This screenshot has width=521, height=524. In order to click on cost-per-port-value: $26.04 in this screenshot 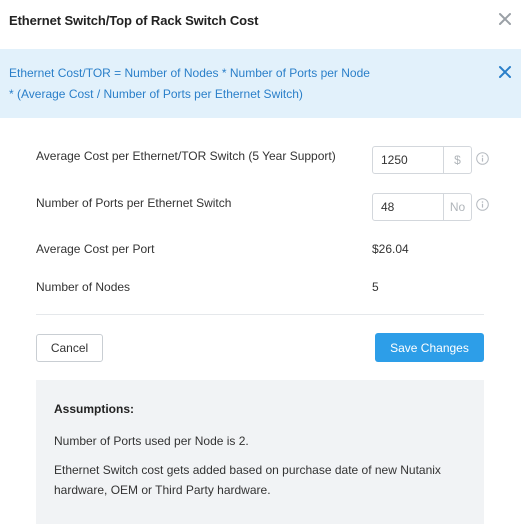, I will do `click(390, 249)`.